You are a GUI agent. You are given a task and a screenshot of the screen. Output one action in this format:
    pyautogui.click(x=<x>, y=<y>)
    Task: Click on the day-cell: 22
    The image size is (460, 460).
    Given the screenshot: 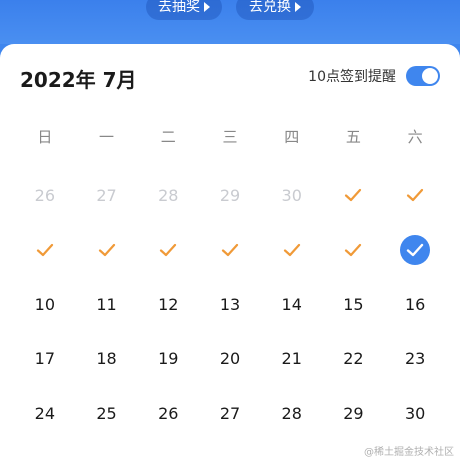 What is the action you would take?
    pyautogui.click(x=354, y=359)
    